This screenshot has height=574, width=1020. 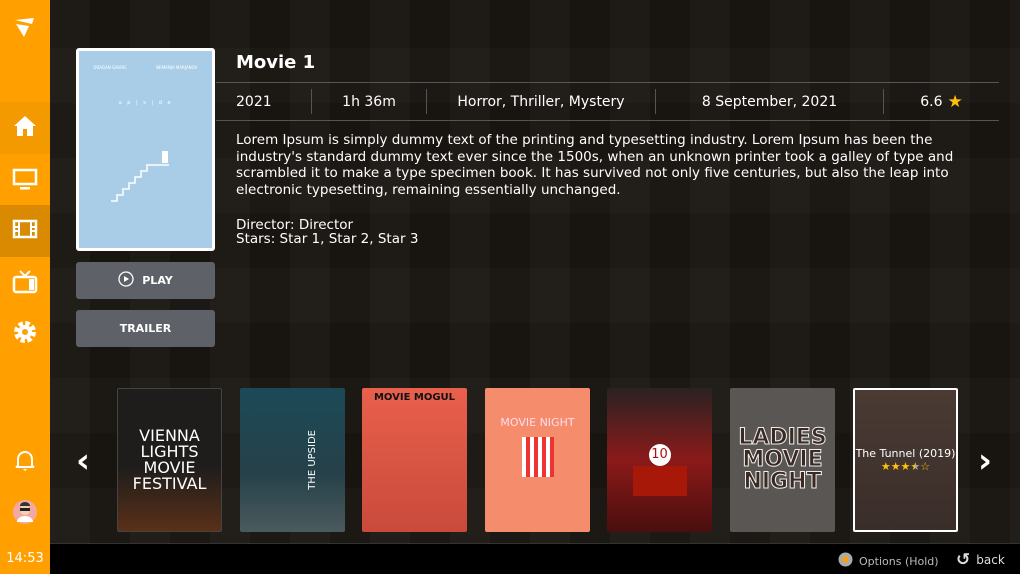 I want to click on back-arrow-icon: ↺, so click(x=963, y=560).